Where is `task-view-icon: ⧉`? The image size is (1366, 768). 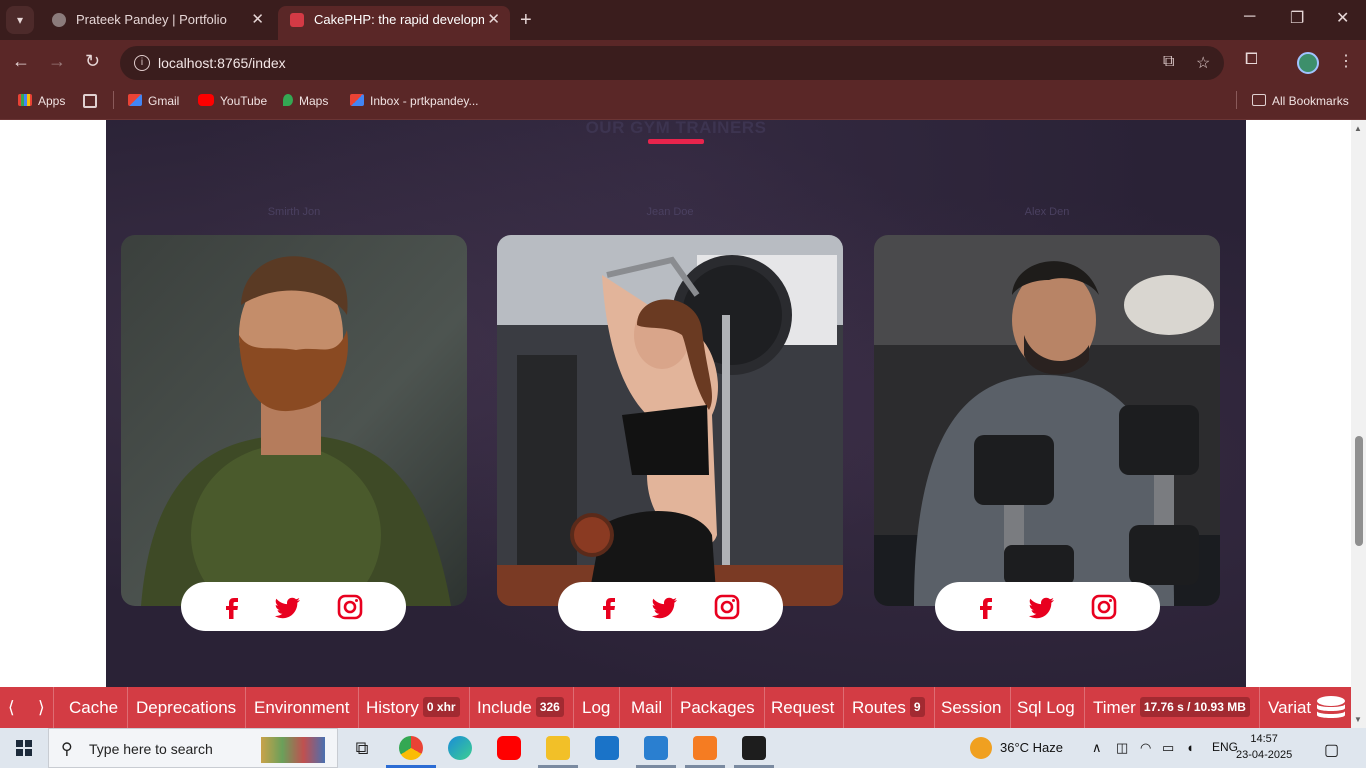 task-view-icon: ⧉ is located at coordinates (362, 748).